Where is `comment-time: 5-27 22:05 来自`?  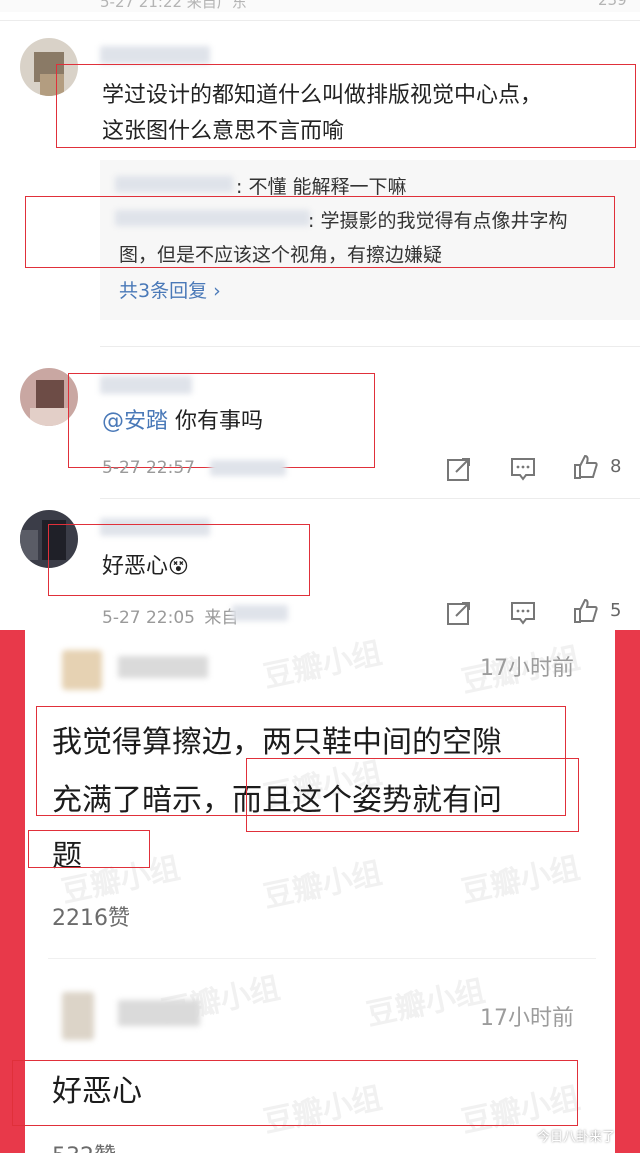 comment-time: 5-27 22:05 来自 is located at coordinates (170, 615).